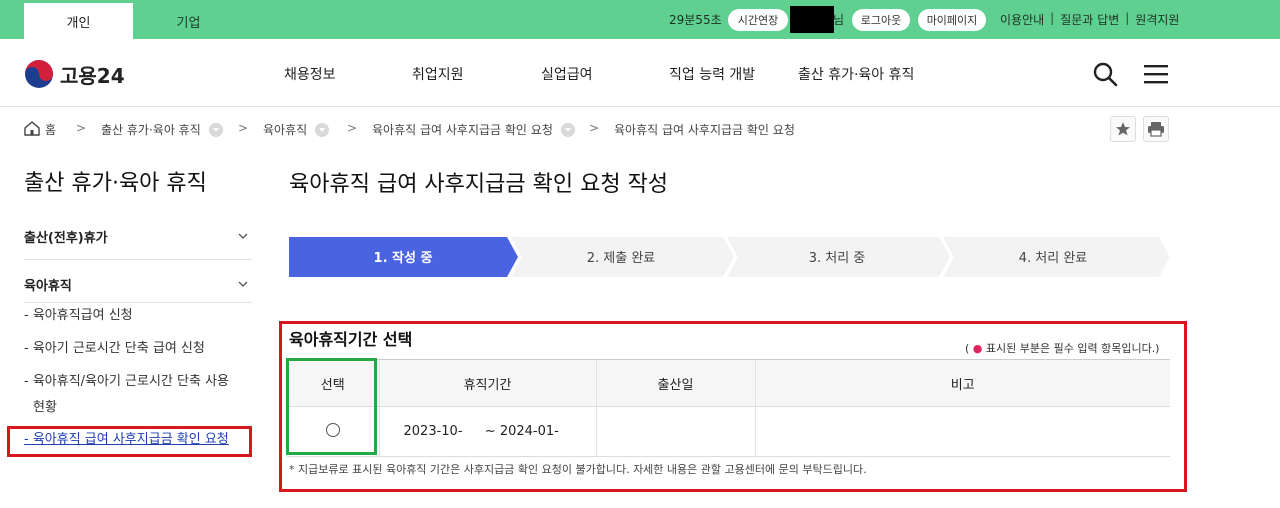  Describe the element at coordinates (126, 382) in the screenshot. I see `side-item-usage-status: - 육아휴직/육아기 근로시간 단축 사용` at that location.